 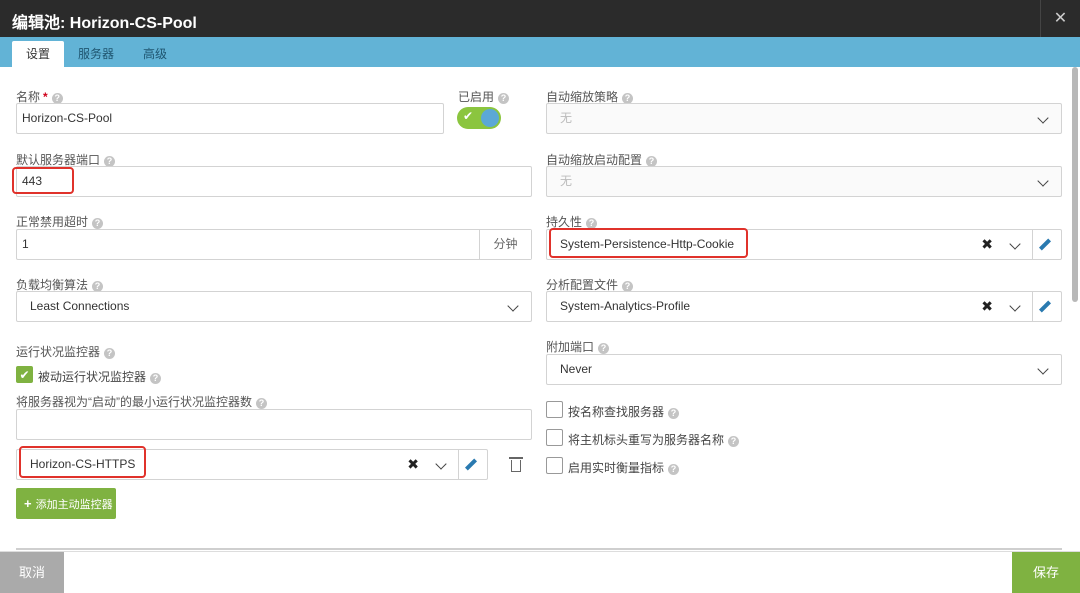 What do you see at coordinates (554, 409) in the screenshot?
I see `lookup-by-name-checkbox` at bounding box center [554, 409].